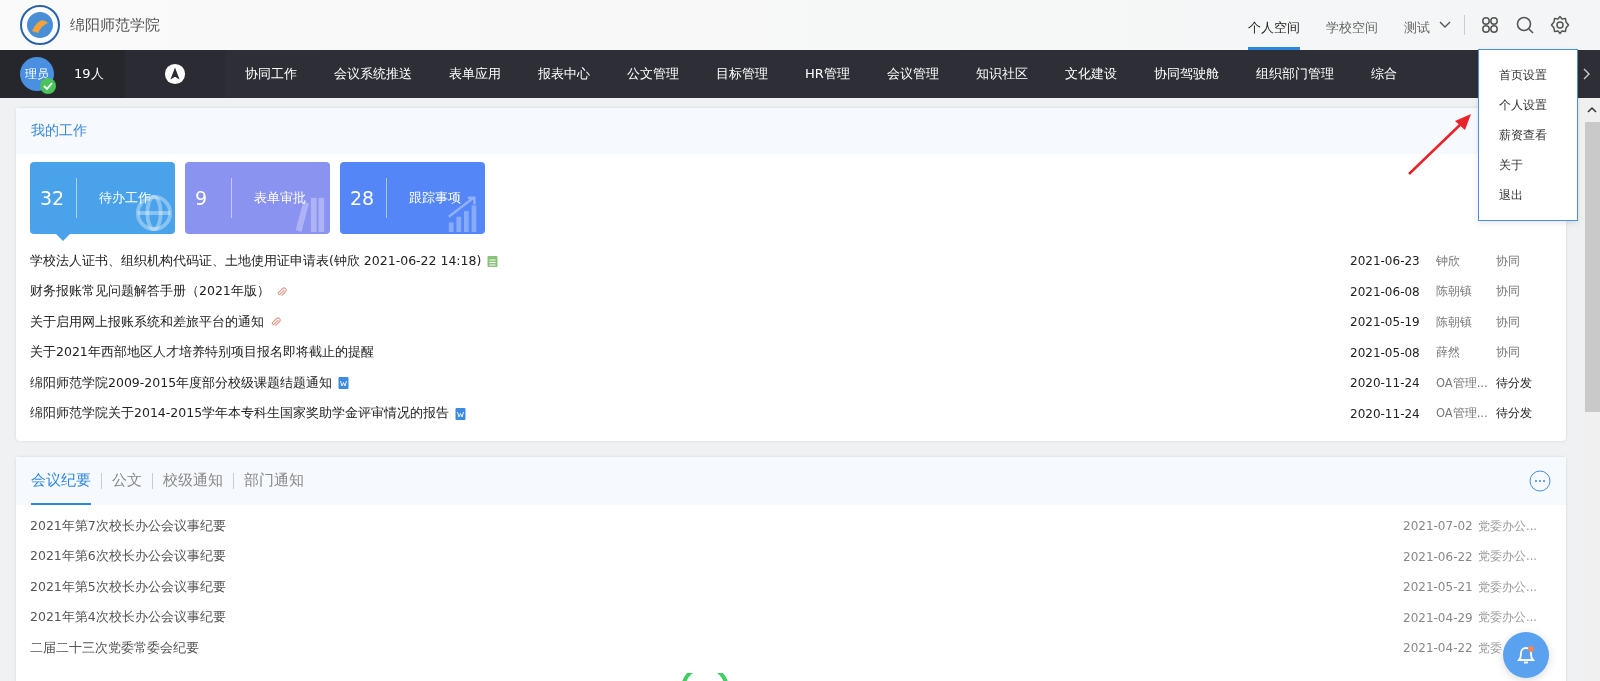 Image resolution: width=1600 pixels, height=681 pixels. What do you see at coordinates (128, 618) in the screenshot?
I see `notice-link: 2021年第4次校长办公会议事纪要` at bounding box center [128, 618].